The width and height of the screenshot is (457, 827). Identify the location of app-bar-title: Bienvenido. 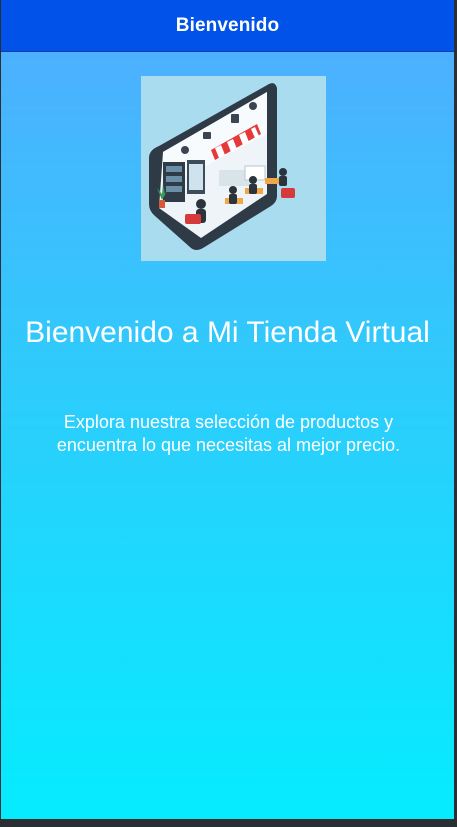
(227, 25).